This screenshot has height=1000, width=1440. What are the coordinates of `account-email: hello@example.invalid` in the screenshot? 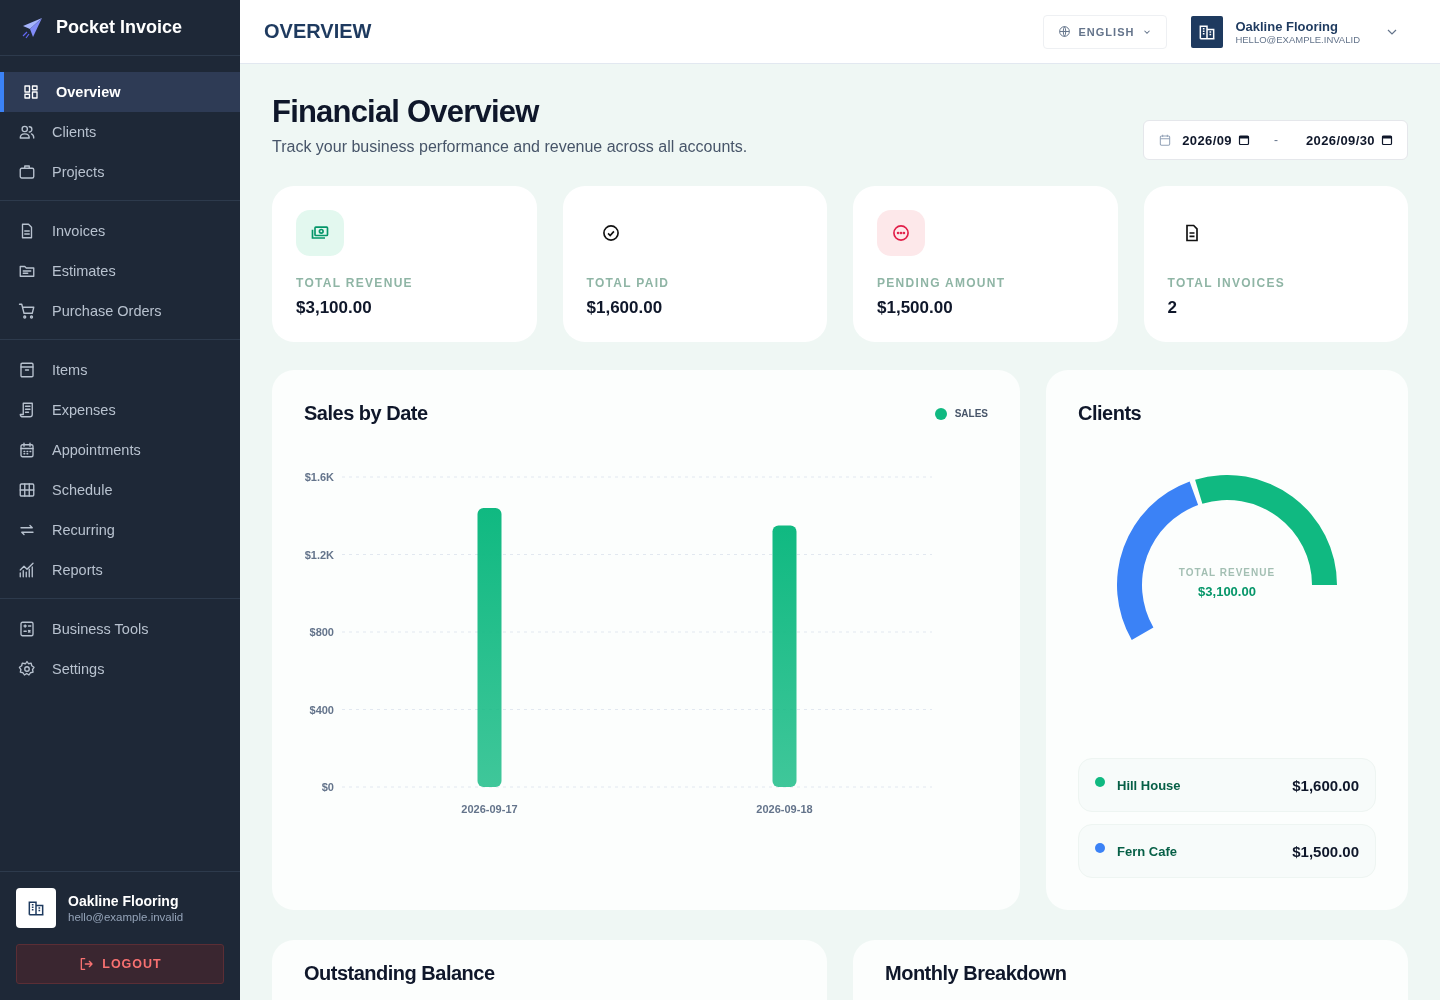 It's located at (126, 917).